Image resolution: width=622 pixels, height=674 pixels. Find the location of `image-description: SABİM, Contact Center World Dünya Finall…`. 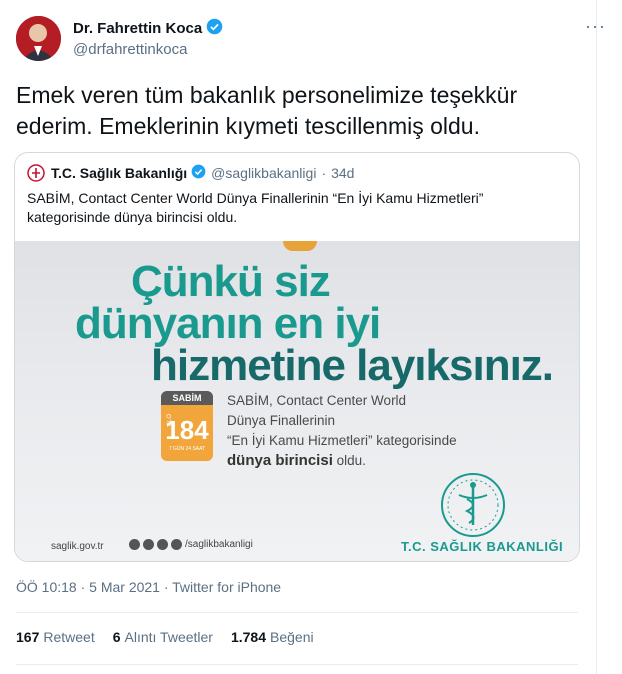

image-description: SABİM, Contact Center World Dünya Finall… is located at coordinates (342, 431).